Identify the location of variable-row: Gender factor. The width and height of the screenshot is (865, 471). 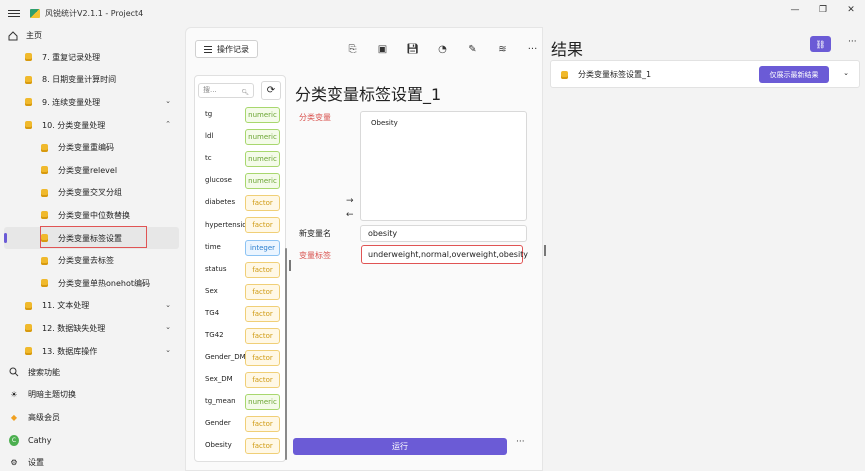
(239, 423).